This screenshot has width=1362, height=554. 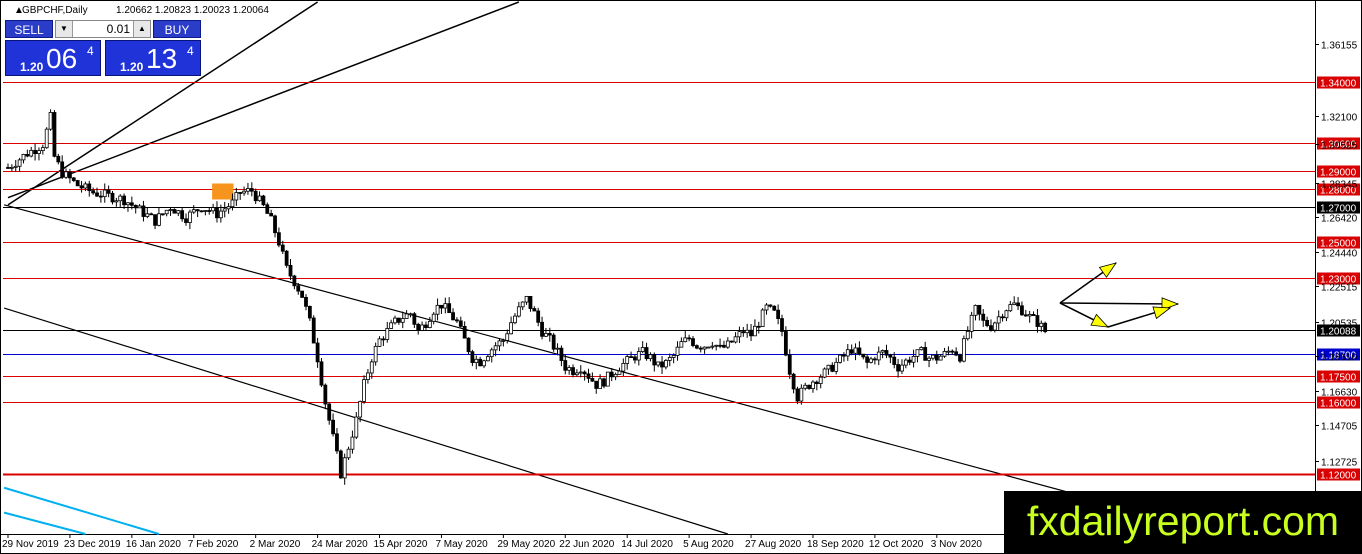 What do you see at coordinates (1338, 476) in the screenshot?
I see `level-label: 1.12000` at bounding box center [1338, 476].